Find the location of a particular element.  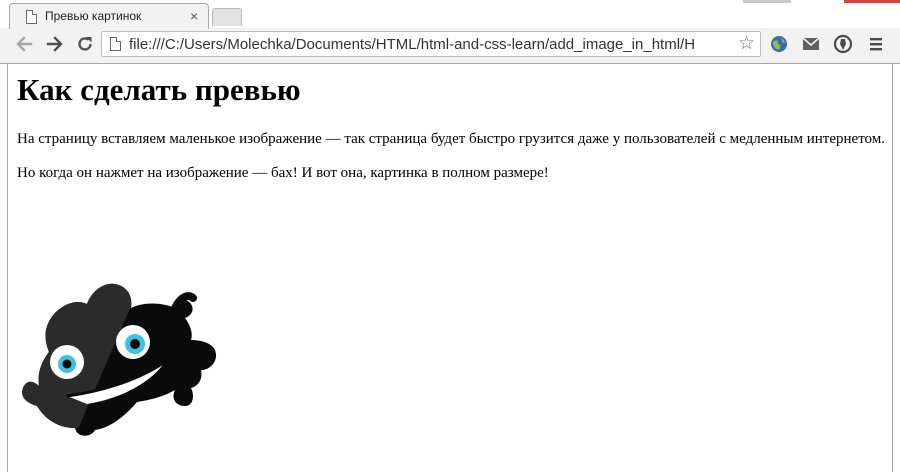

reload-icon is located at coordinates (85, 44).